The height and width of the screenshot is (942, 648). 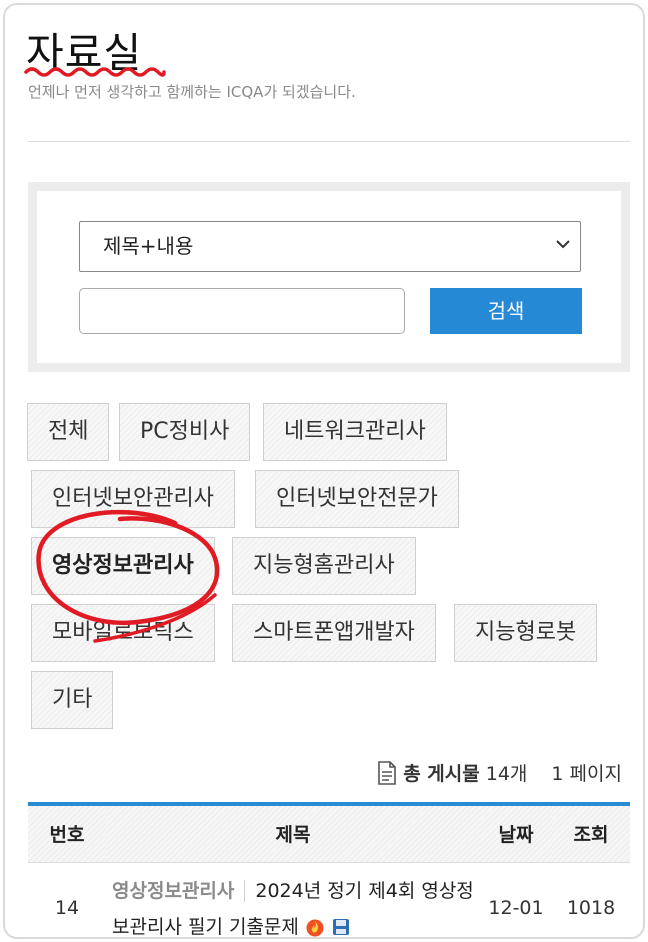 I want to click on category-etc: 기타, so click(x=72, y=700).